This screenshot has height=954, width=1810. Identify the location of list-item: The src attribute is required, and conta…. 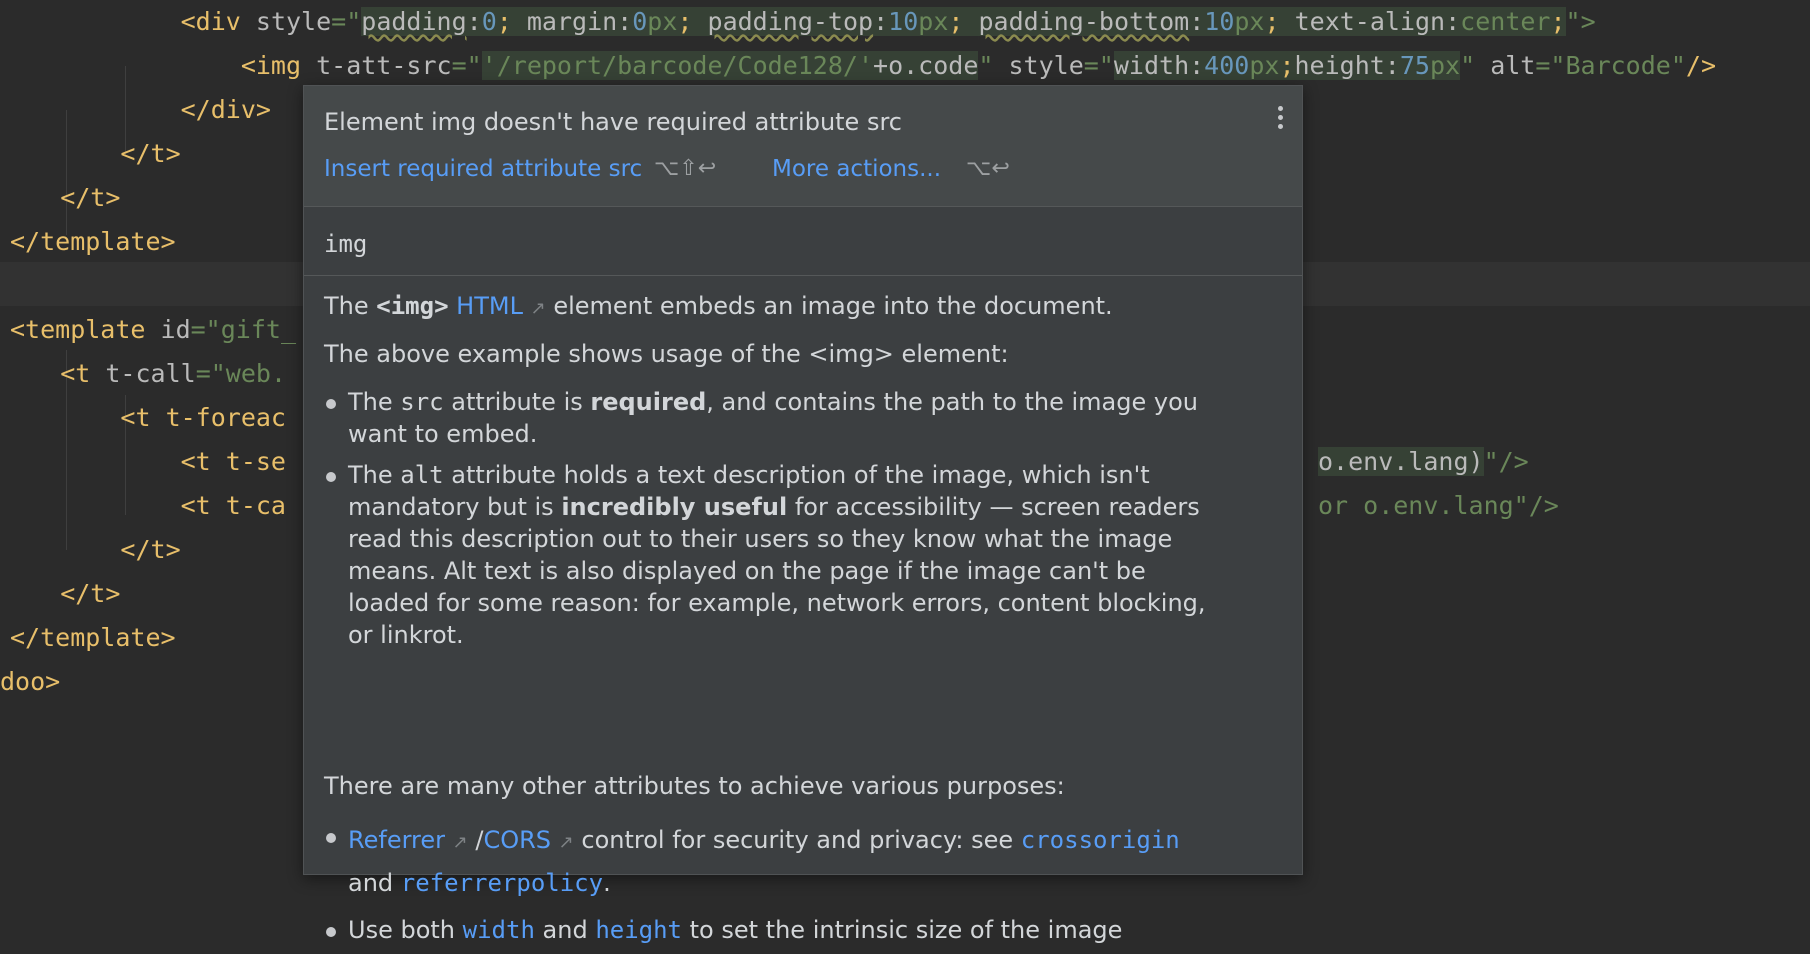
(774, 421).